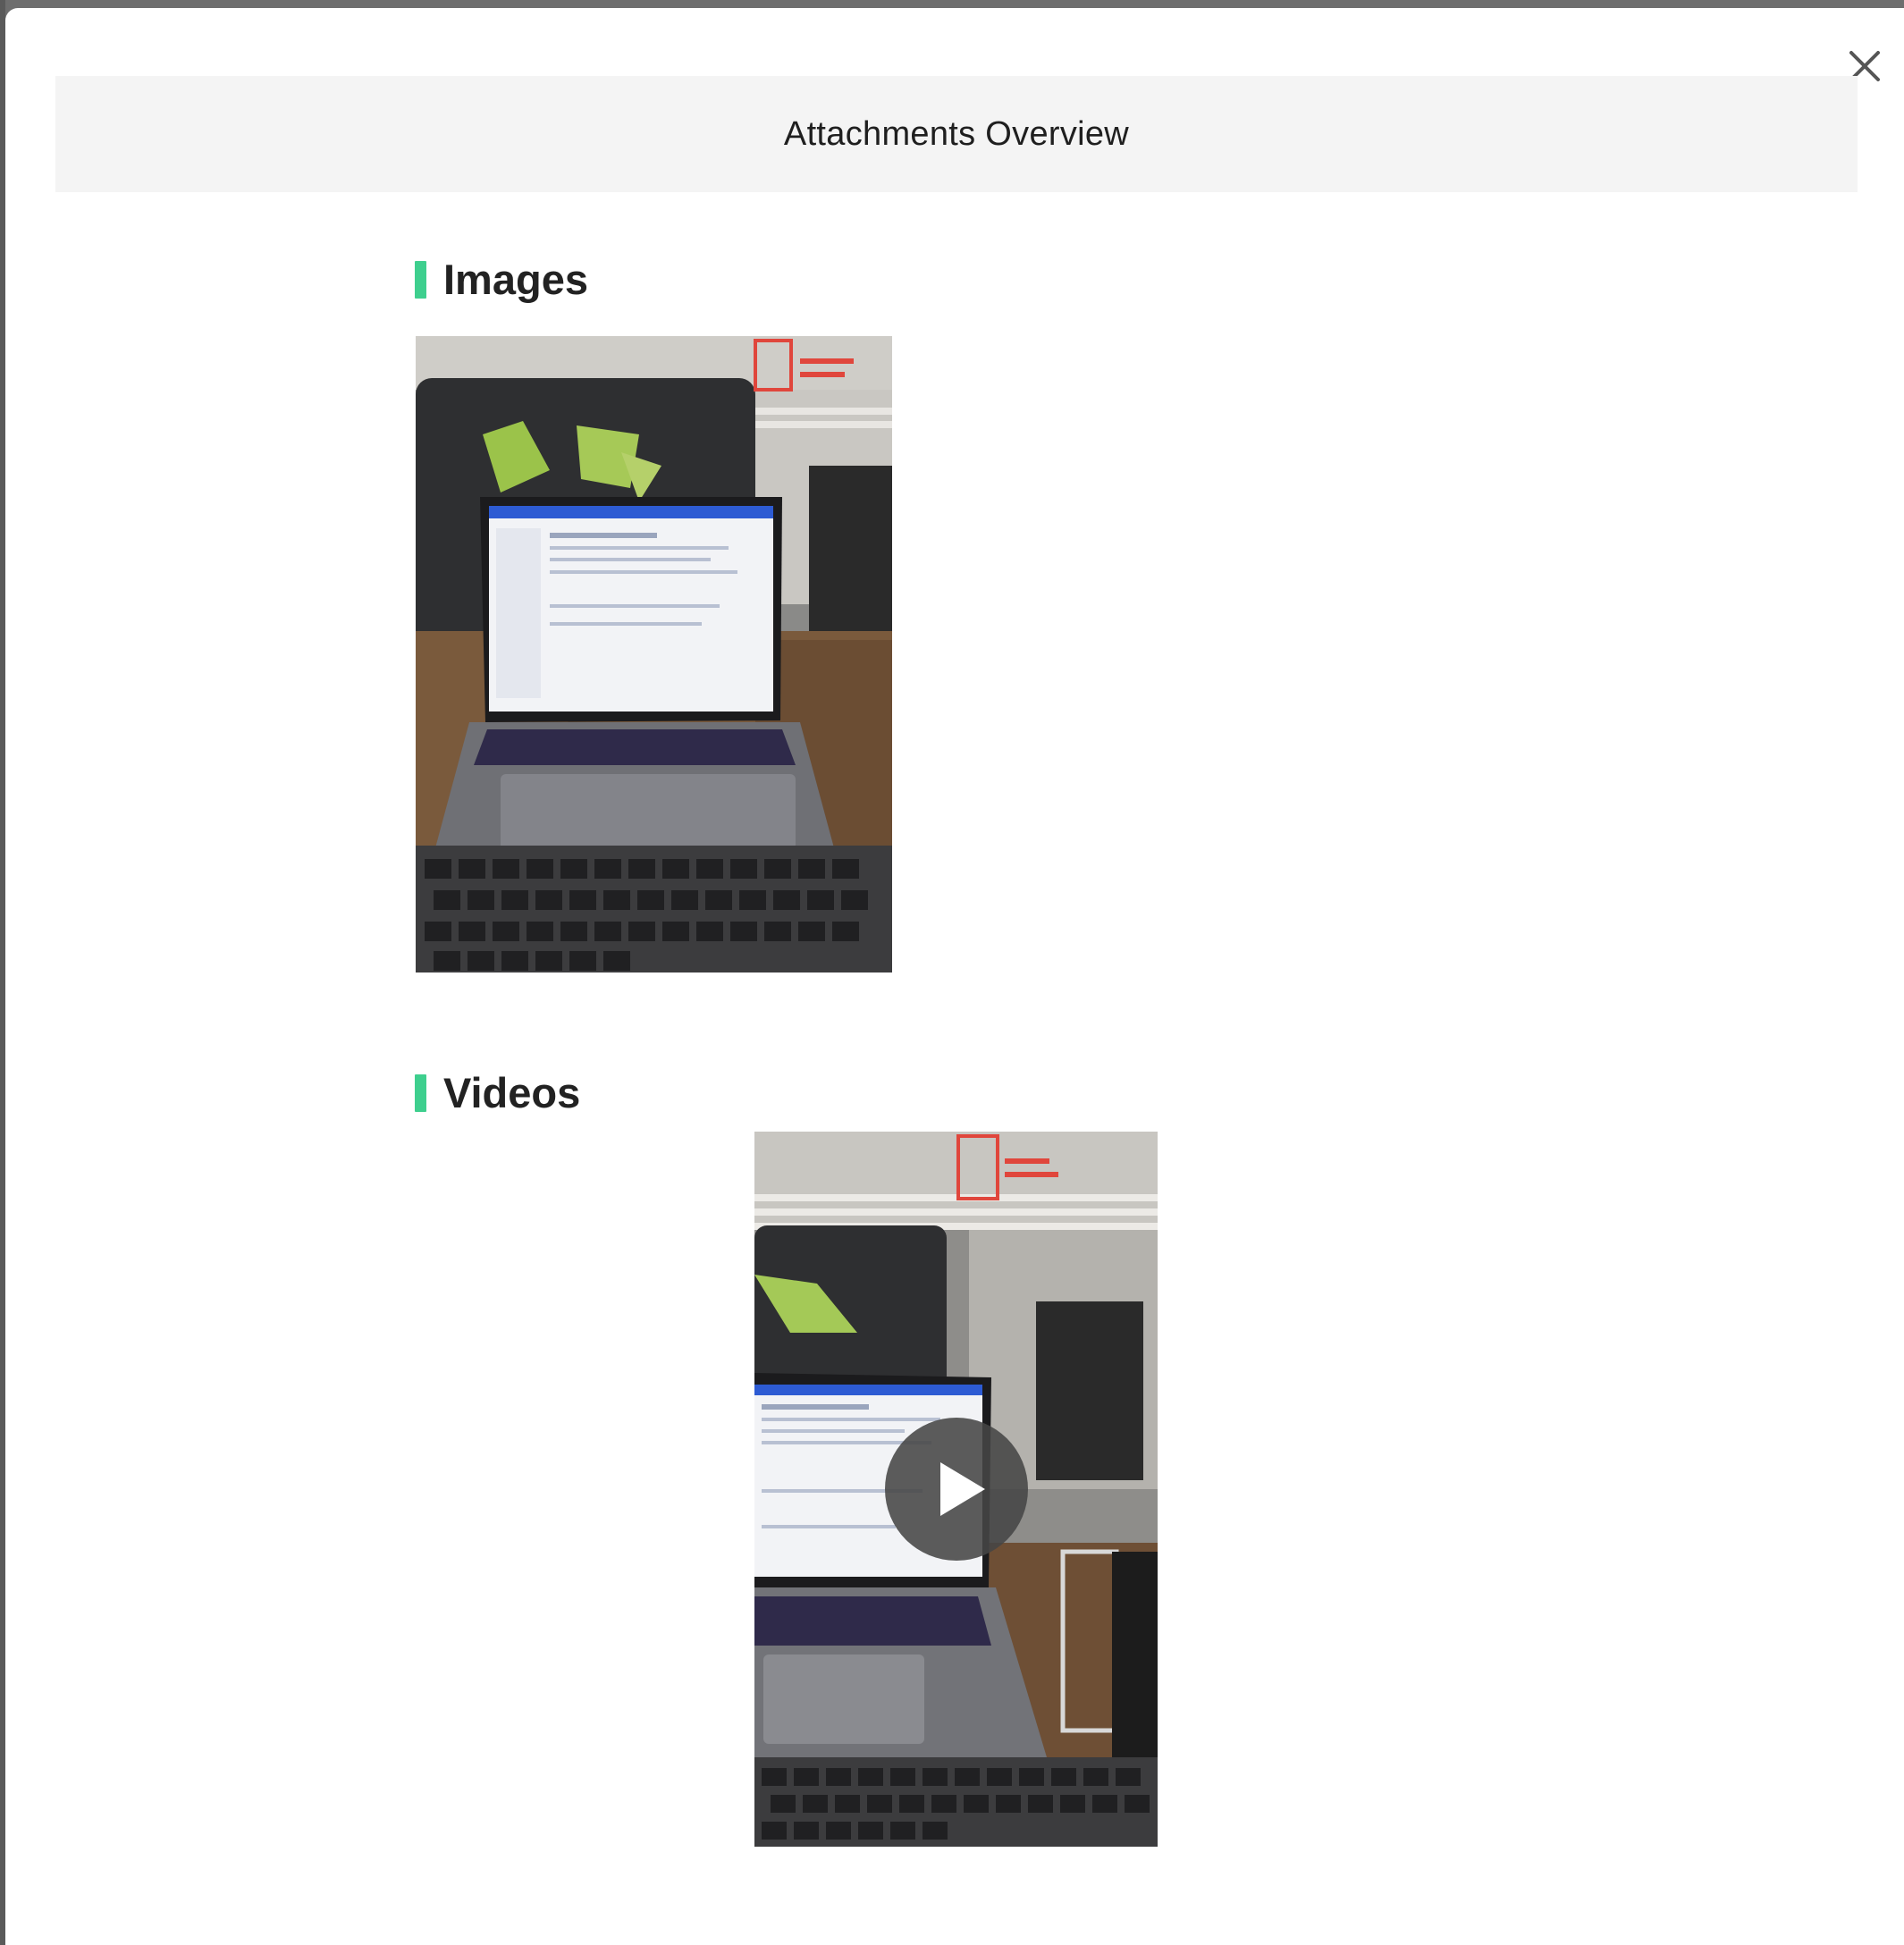 Image resolution: width=1904 pixels, height=1945 pixels. I want to click on play-button, so click(956, 1489).